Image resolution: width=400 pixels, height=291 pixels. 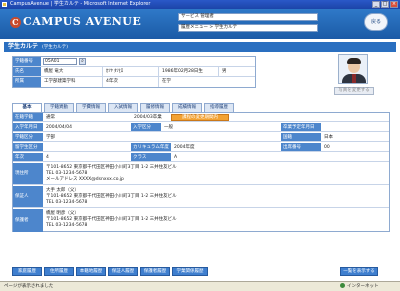 I want to click on tab-grades: 成績情報, so click(x=187, y=107).